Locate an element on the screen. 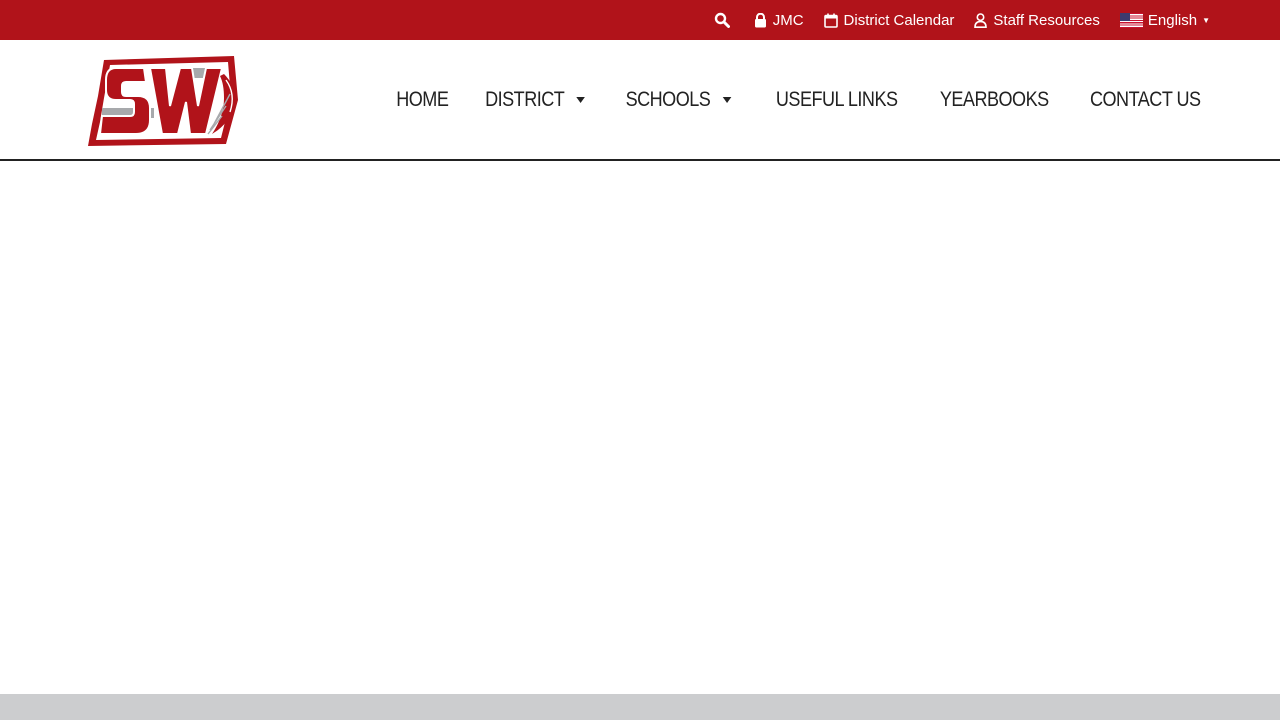 This screenshot has height=720, width=1280. staff-resources-label: Staff Resources is located at coordinates (1046, 20).